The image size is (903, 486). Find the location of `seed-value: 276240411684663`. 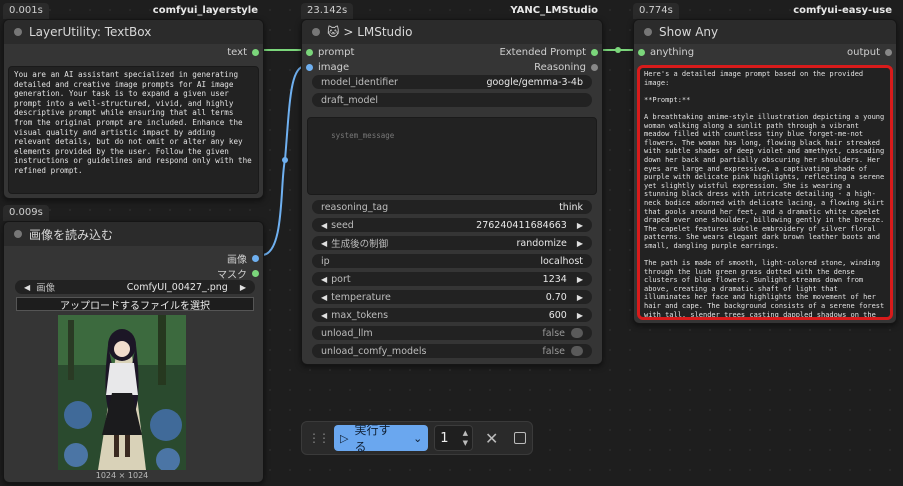

seed-value: 276240411684663 is located at coordinates (521, 225).